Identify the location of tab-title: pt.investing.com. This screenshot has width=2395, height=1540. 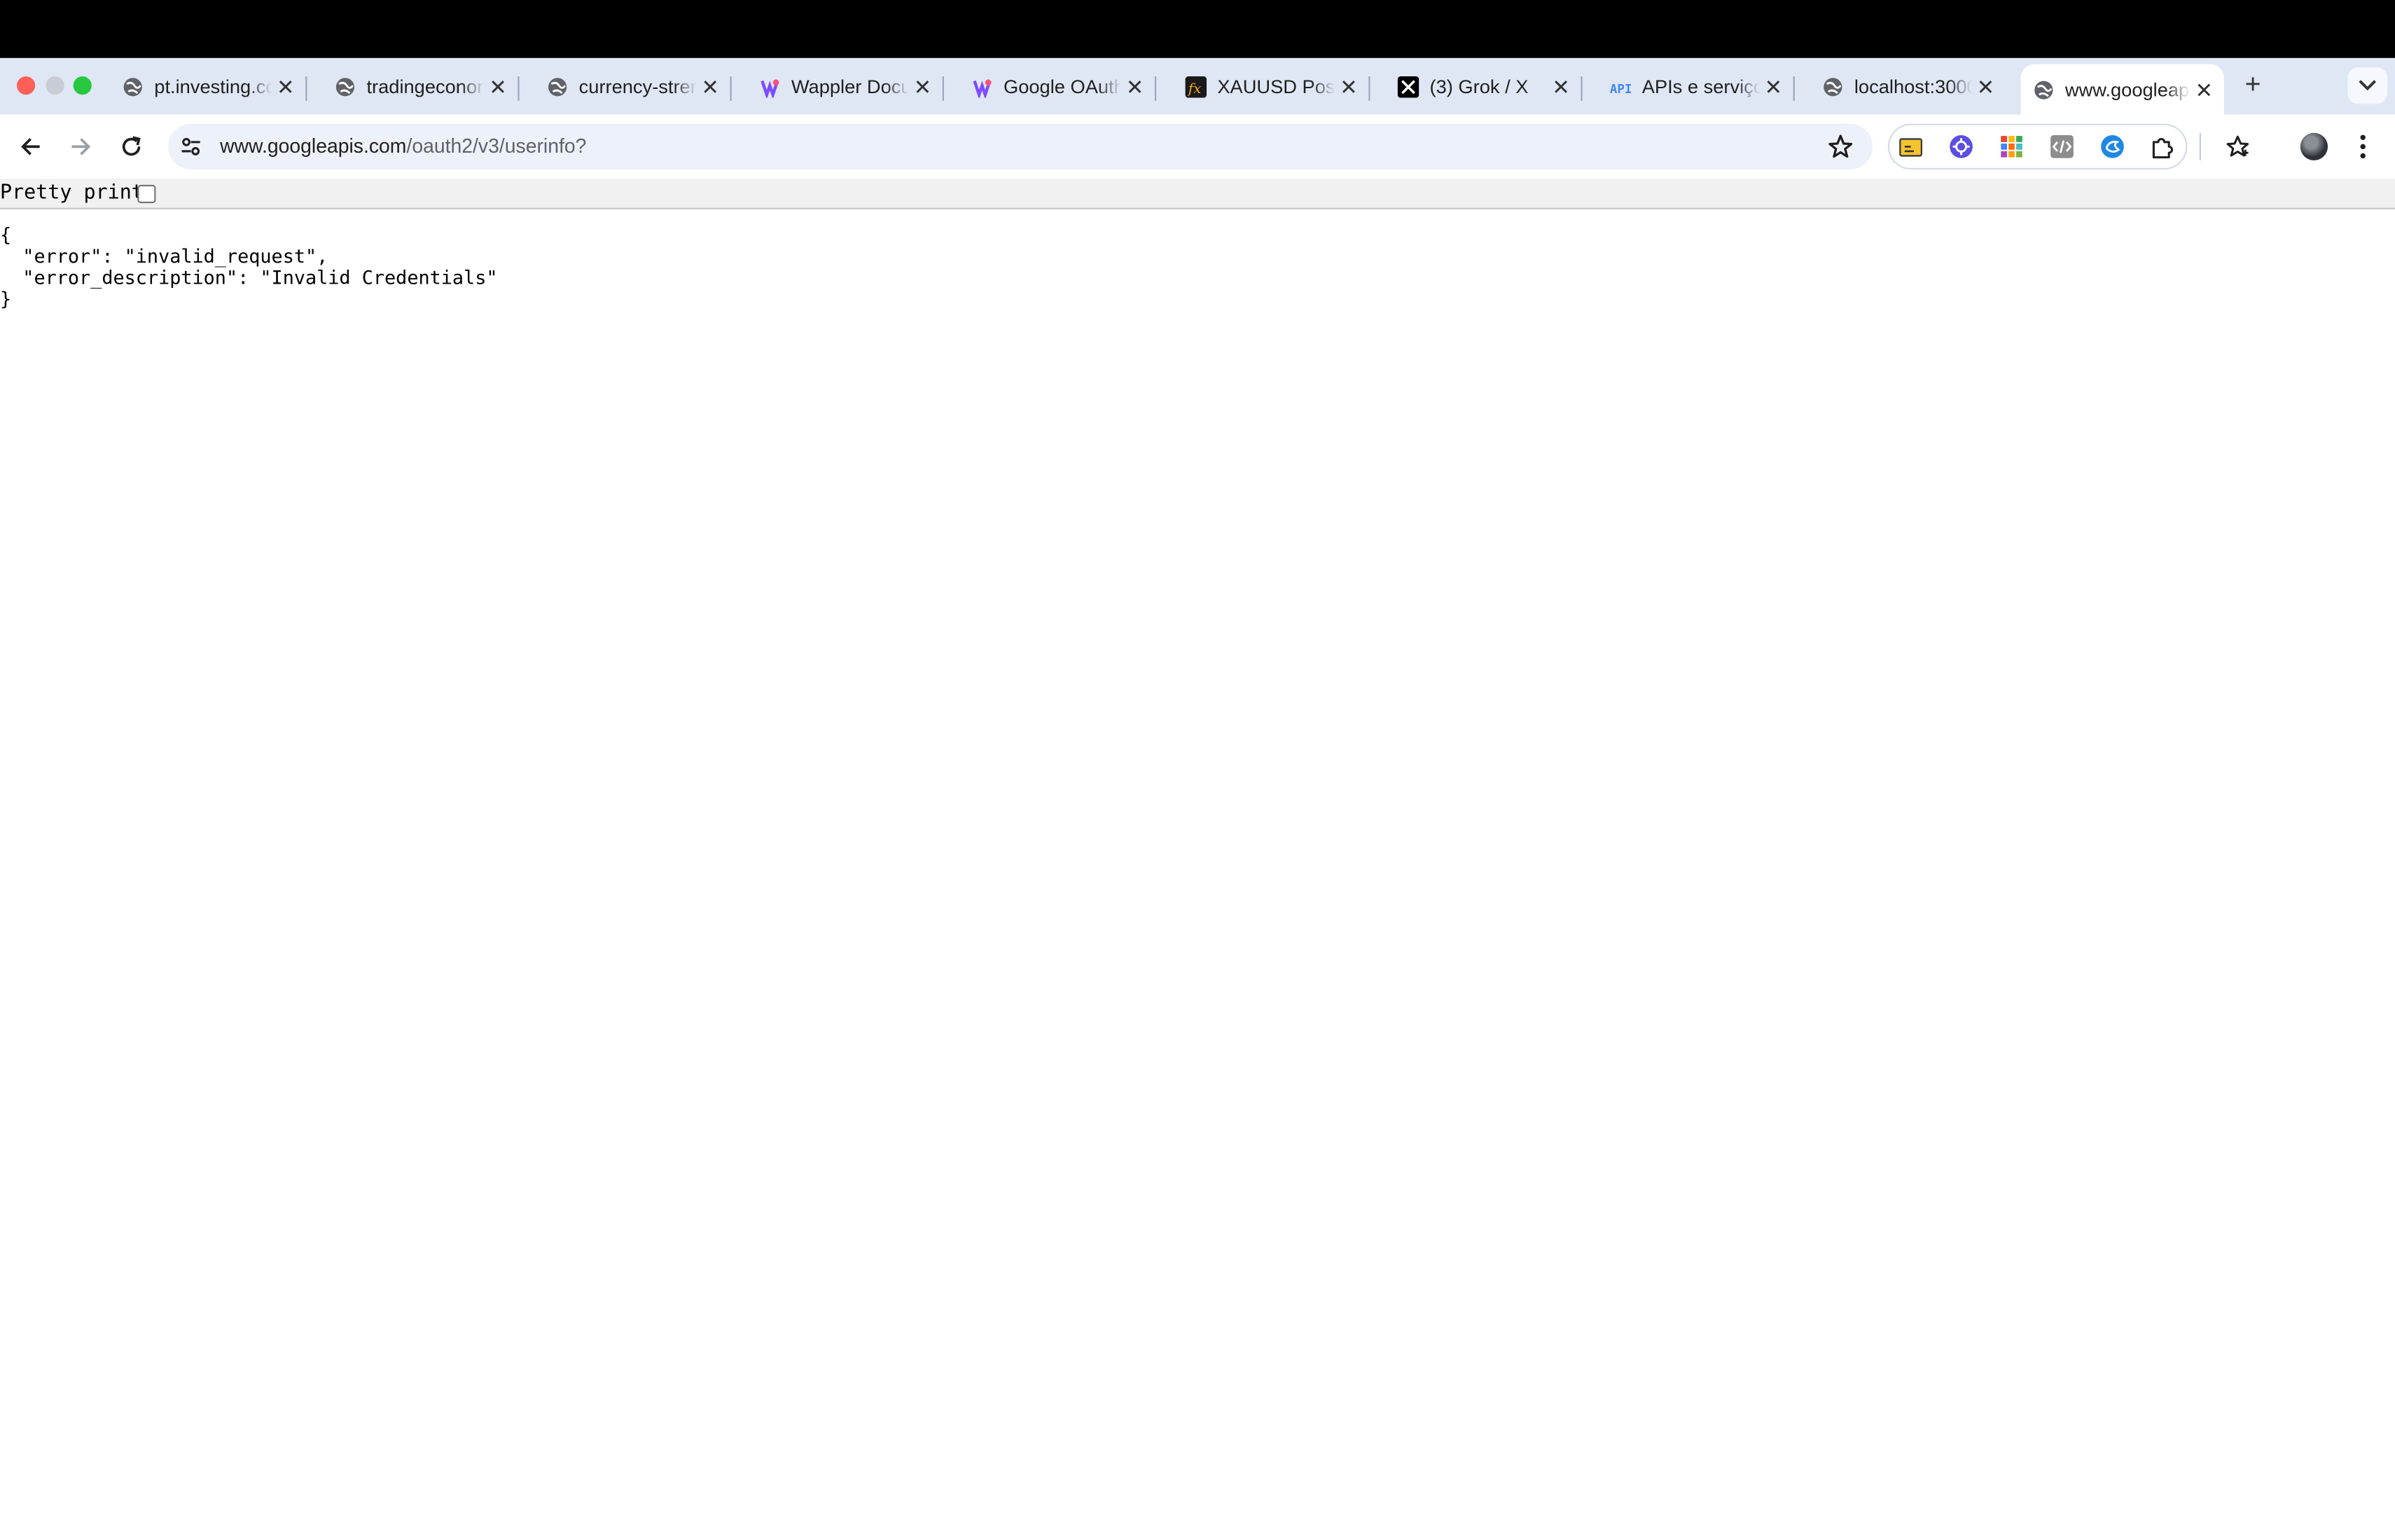
(213, 87).